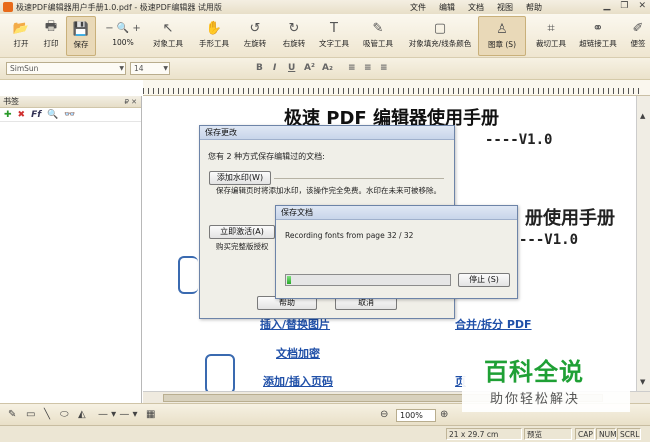 This screenshot has width=650, height=442. Describe the element at coordinates (378, 28) in the screenshot. I see `eyedropper-icon: ✎` at that location.